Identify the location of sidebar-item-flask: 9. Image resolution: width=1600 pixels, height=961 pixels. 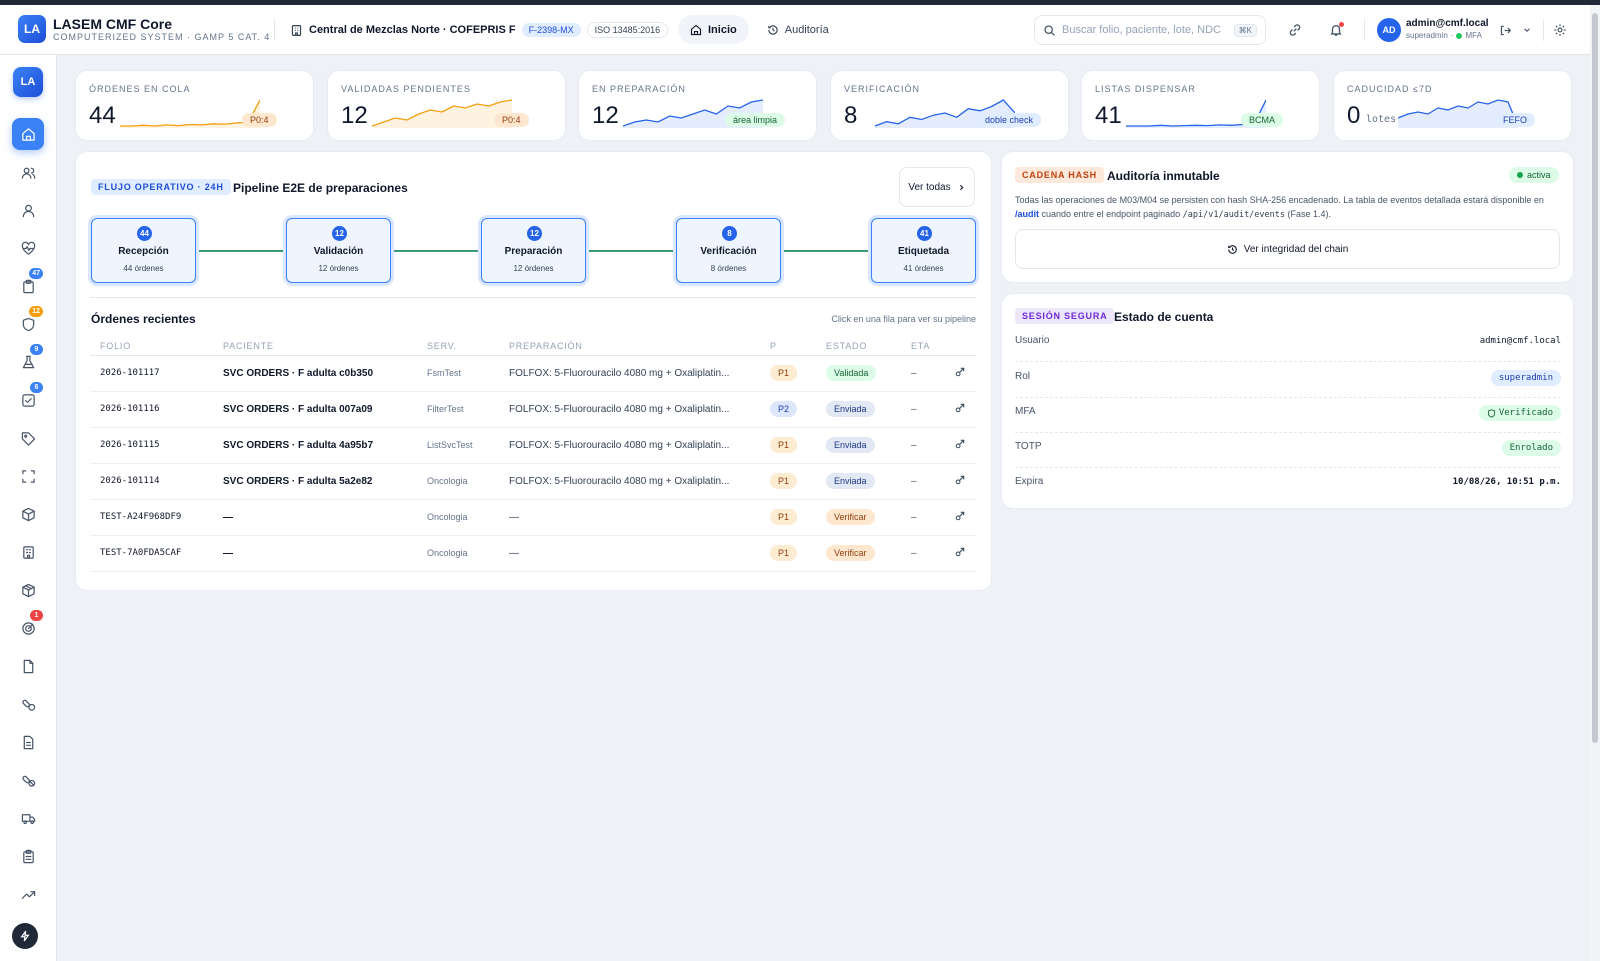
(28, 361).